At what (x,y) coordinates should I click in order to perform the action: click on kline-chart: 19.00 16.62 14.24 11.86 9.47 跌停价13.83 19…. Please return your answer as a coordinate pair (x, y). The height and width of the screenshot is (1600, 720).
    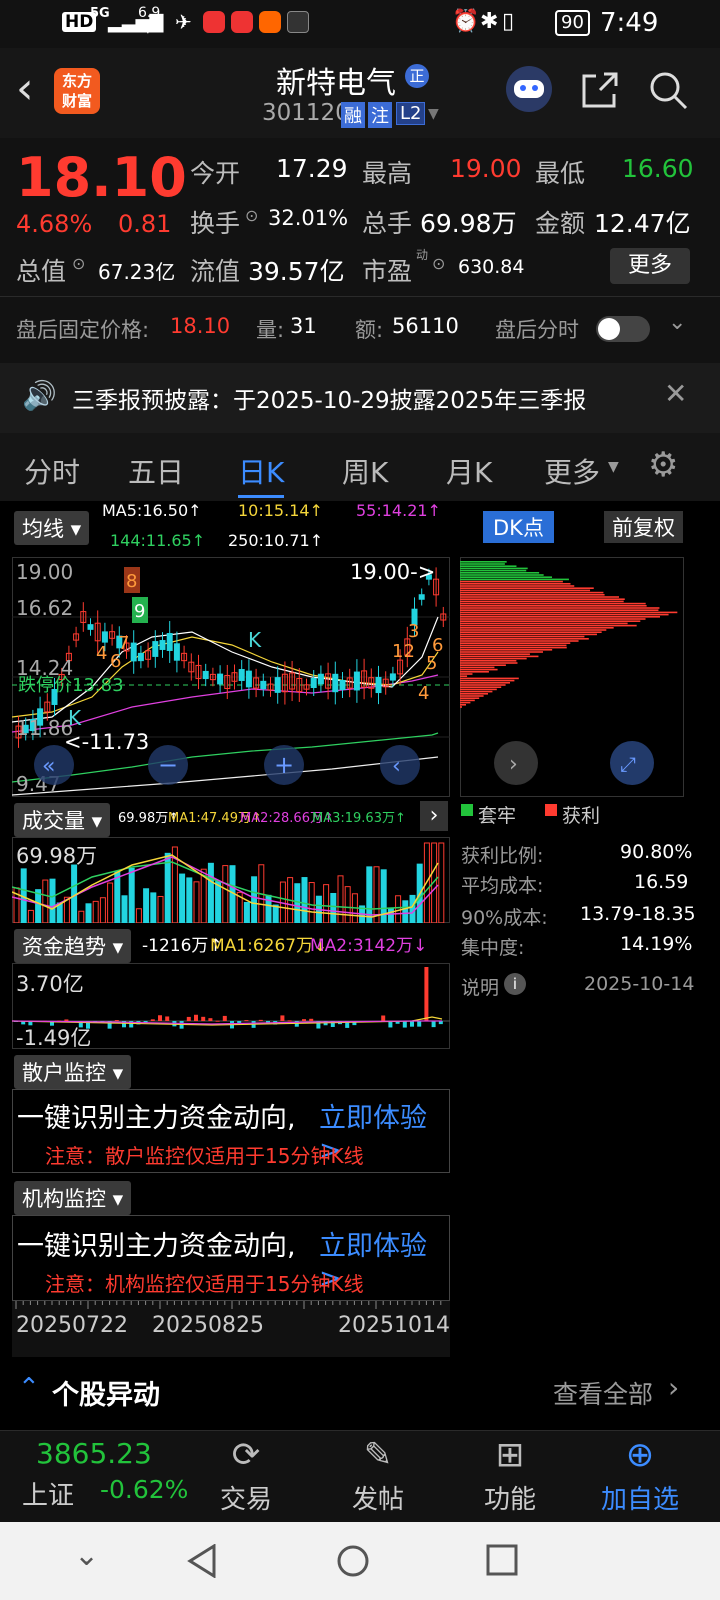
    Looking at the image, I should click on (231, 677).